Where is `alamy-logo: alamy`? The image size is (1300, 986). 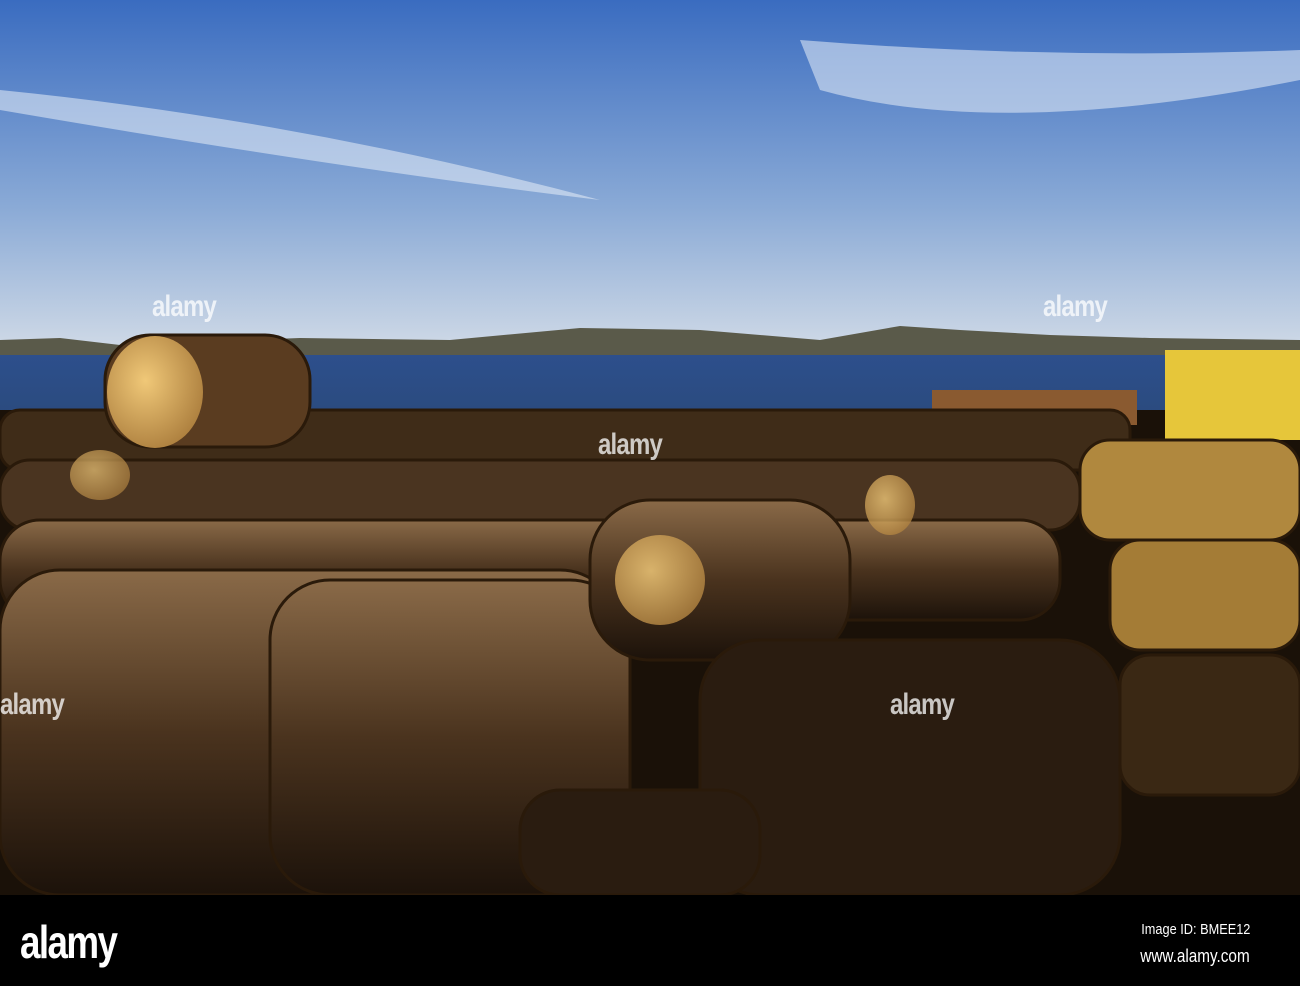
alamy-logo: alamy is located at coordinates (69, 942).